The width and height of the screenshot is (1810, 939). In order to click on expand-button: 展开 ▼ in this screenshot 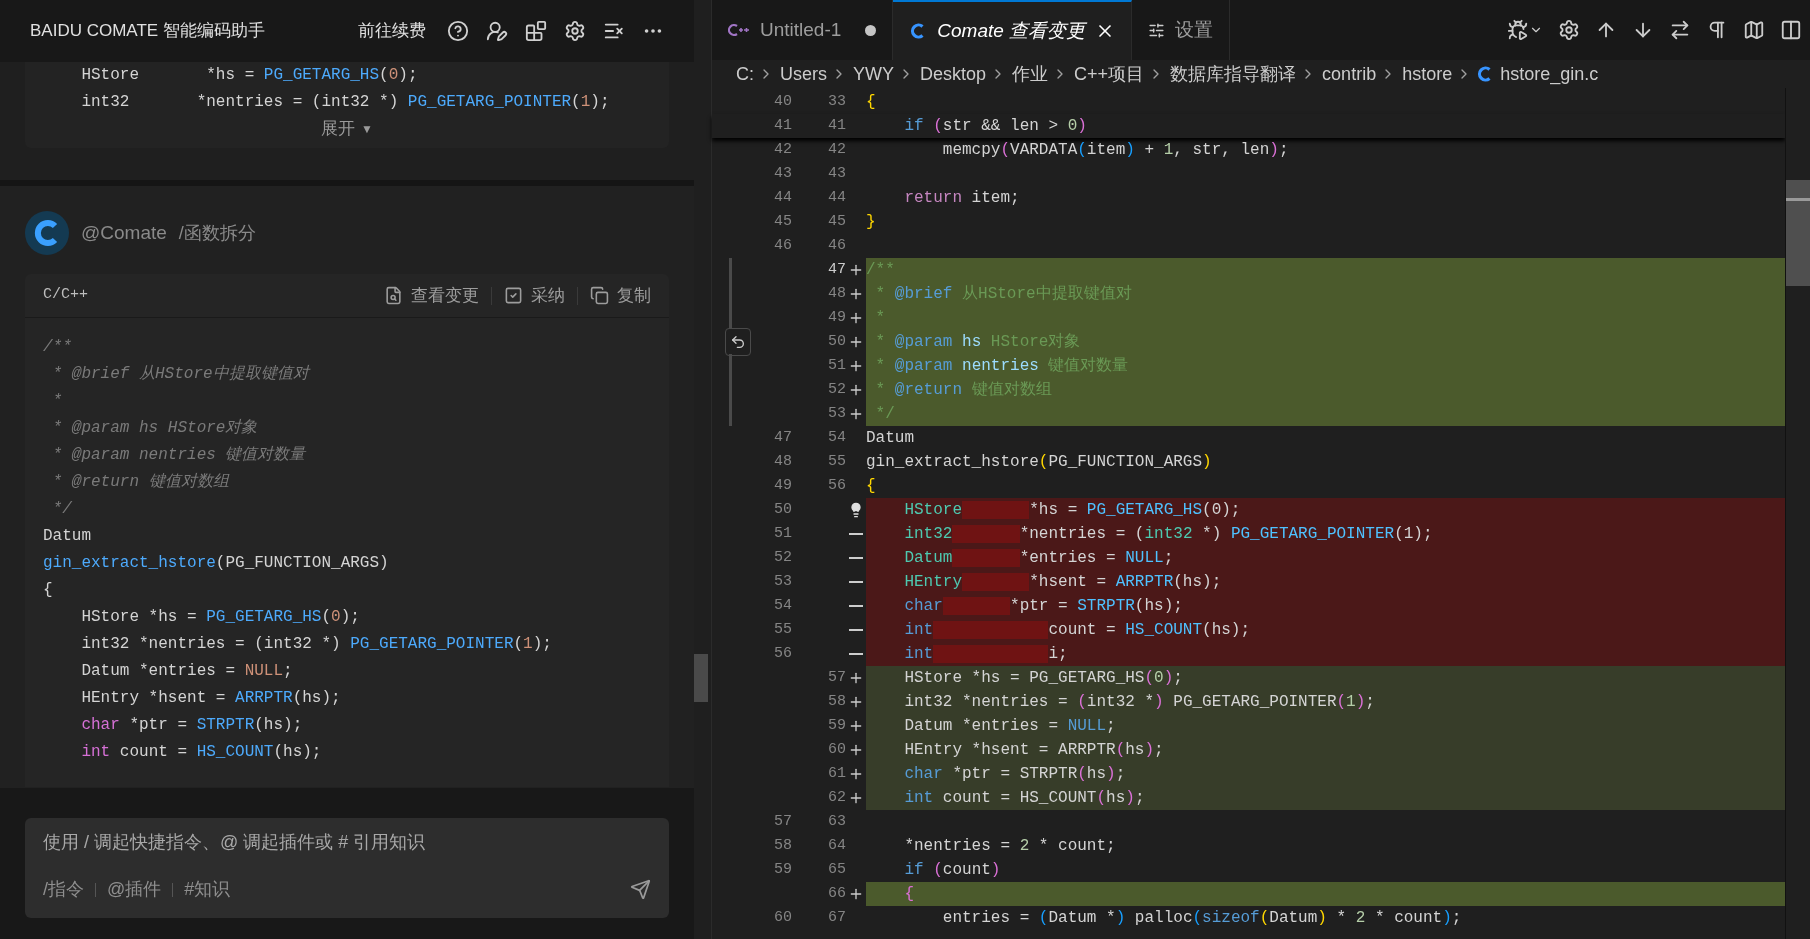, I will do `click(347, 129)`.